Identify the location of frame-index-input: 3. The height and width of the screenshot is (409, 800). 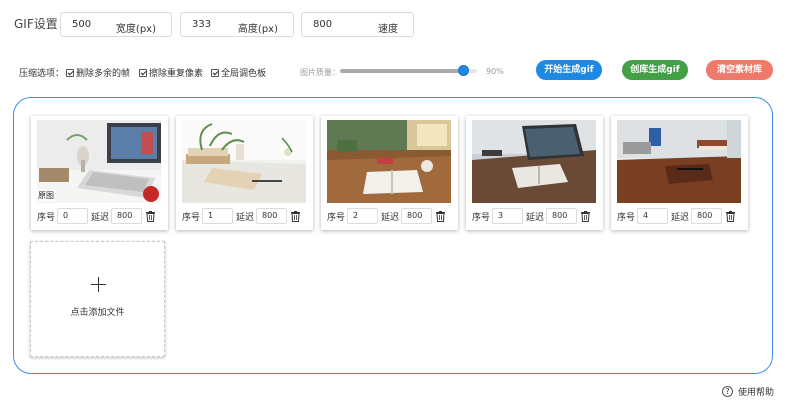
(508, 216).